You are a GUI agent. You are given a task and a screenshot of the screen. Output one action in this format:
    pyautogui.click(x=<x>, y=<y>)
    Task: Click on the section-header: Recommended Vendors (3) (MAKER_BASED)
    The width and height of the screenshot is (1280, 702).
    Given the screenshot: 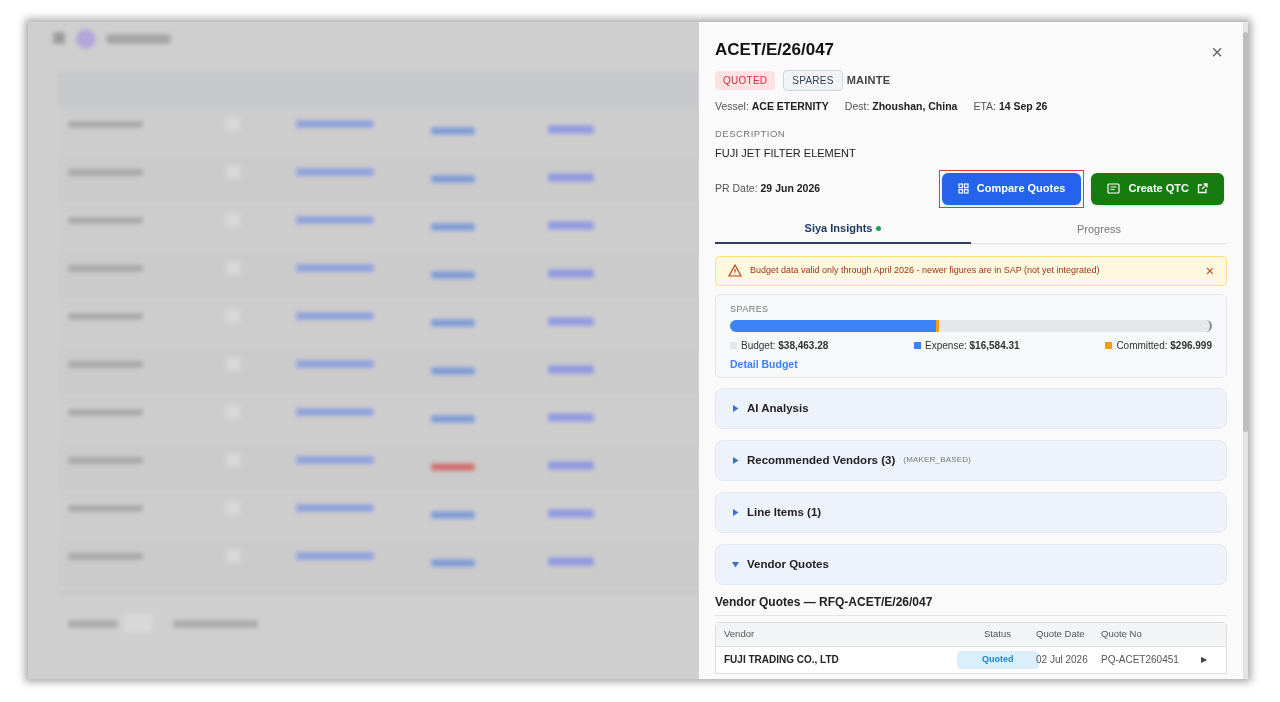 What is the action you would take?
    pyautogui.click(x=971, y=460)
    